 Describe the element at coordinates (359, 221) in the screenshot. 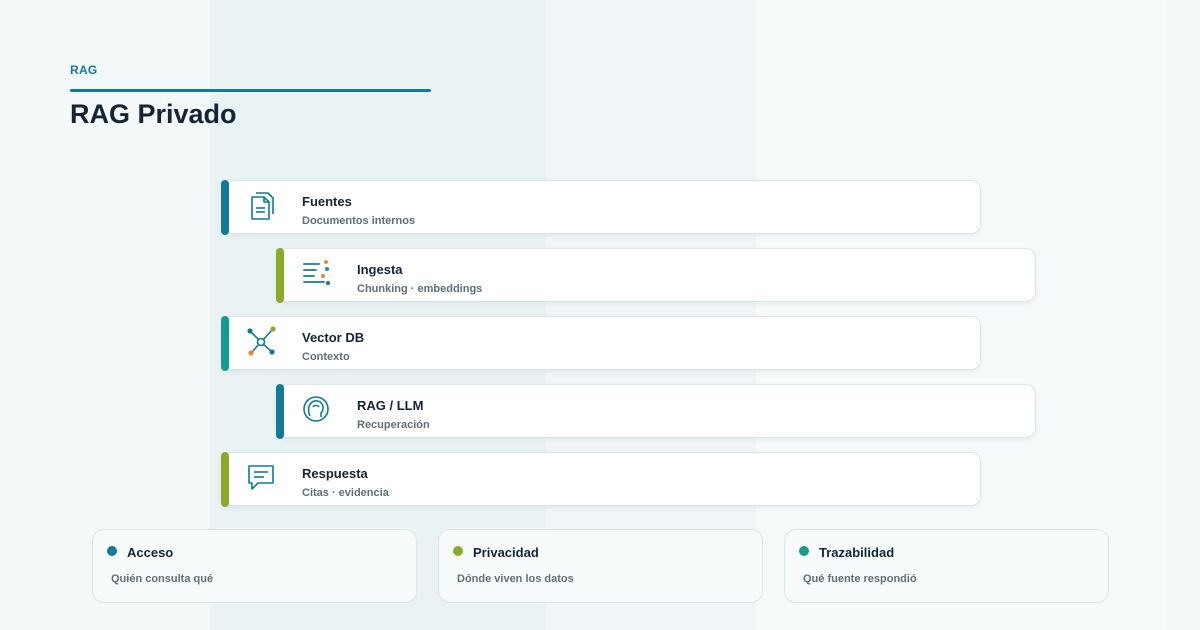

I see `step-subtitle: Documentos internos` at that location.